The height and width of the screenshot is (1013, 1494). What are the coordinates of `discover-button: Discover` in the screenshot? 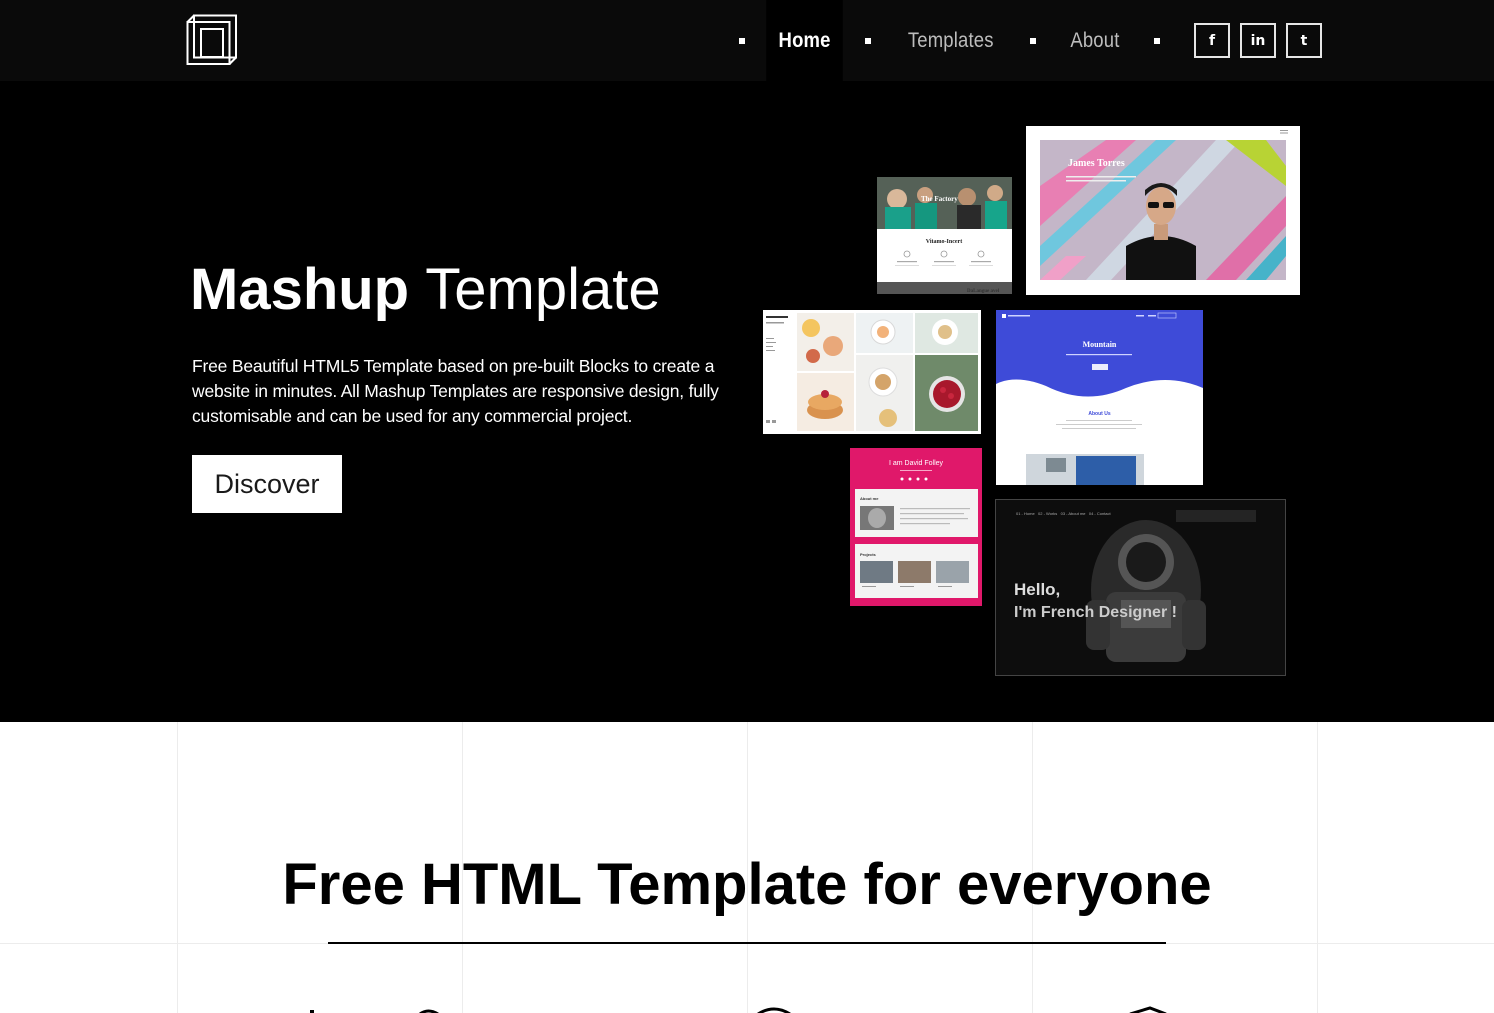 It's located at (267, 484).